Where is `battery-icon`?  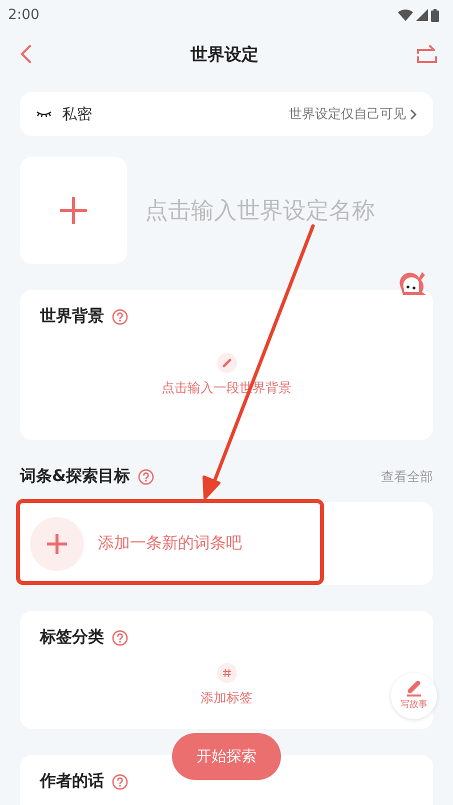 battery-icon is located at coordinates (435, 15).